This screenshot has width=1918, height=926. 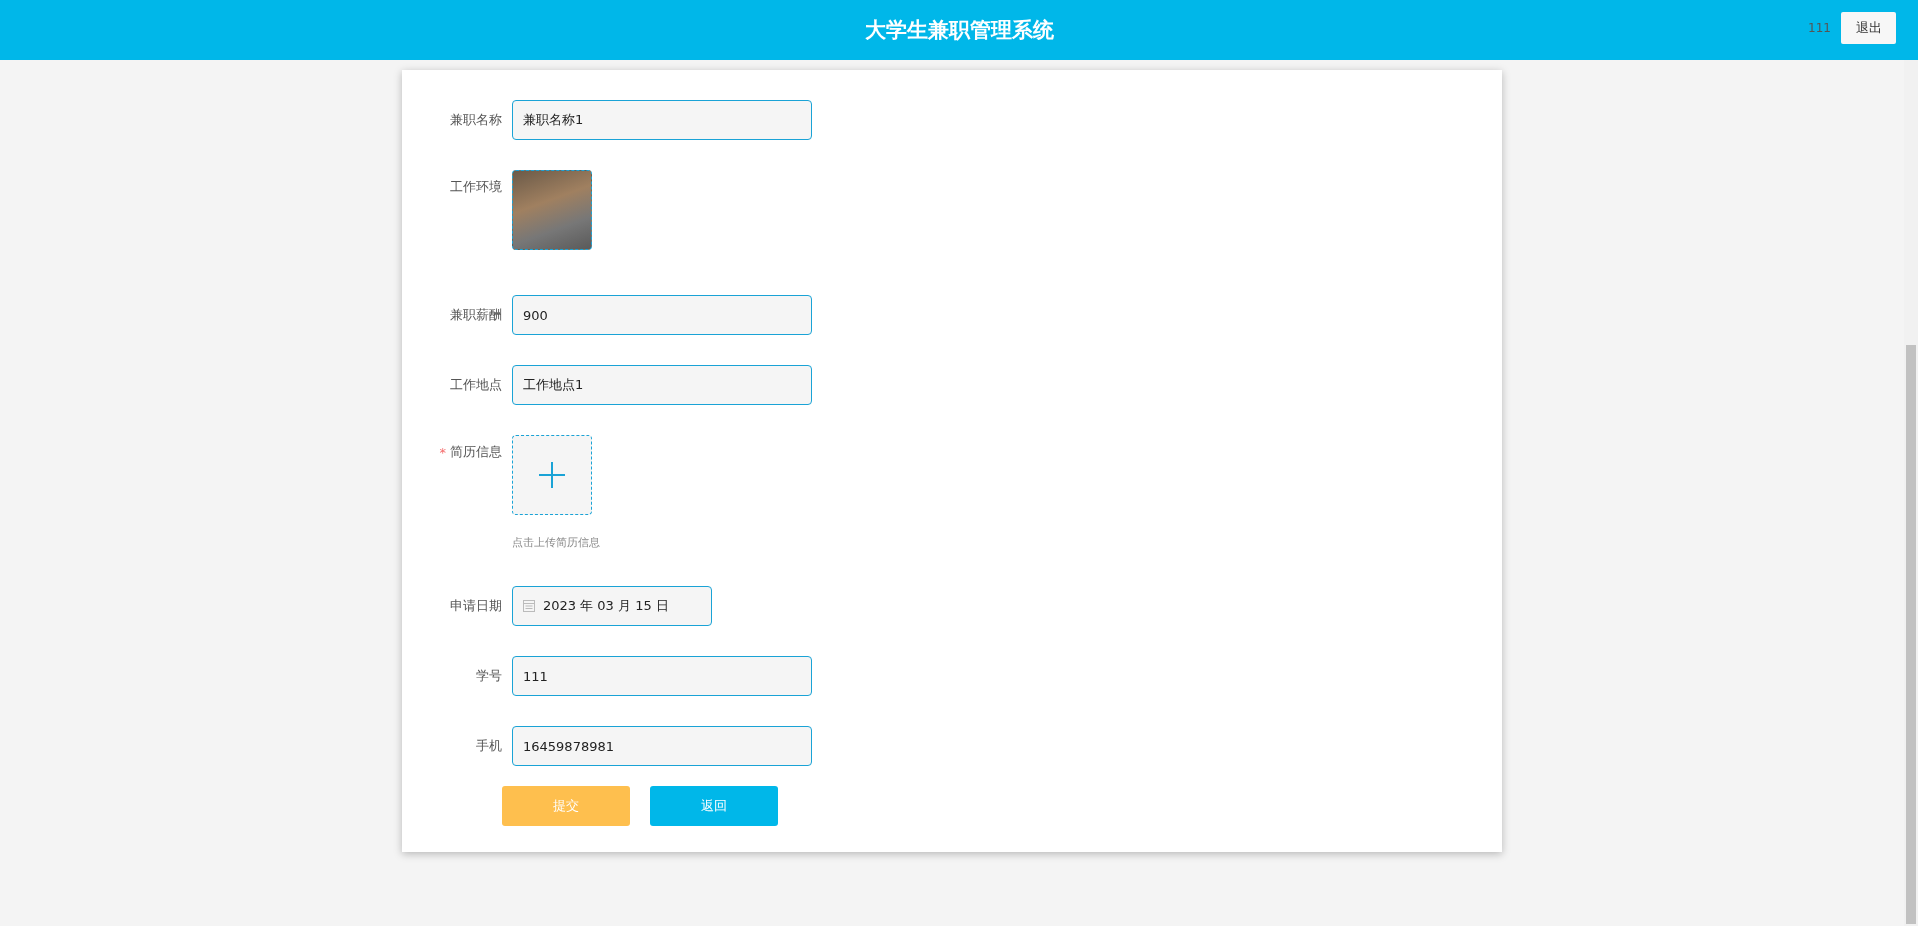 I want to click on field-label: 兼职薪酬, so click(x=476, y=315).